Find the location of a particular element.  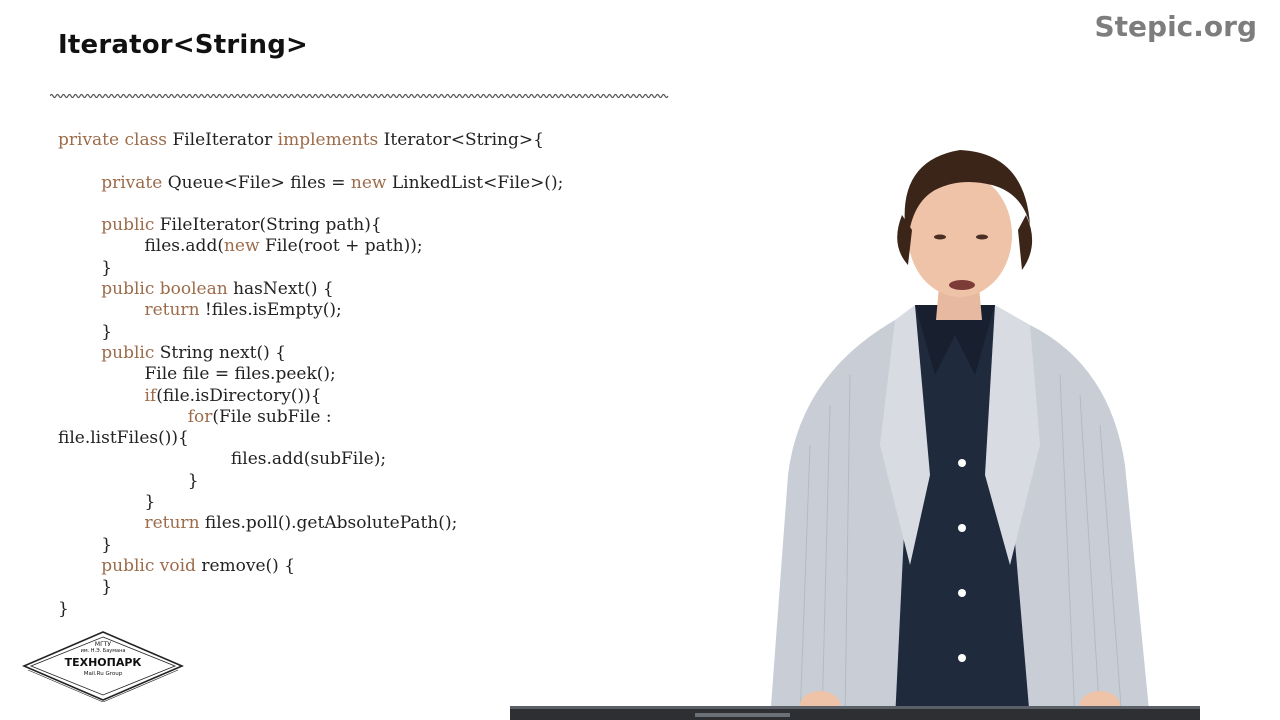

code-text: String next() { is located at coordinates (222, 352).